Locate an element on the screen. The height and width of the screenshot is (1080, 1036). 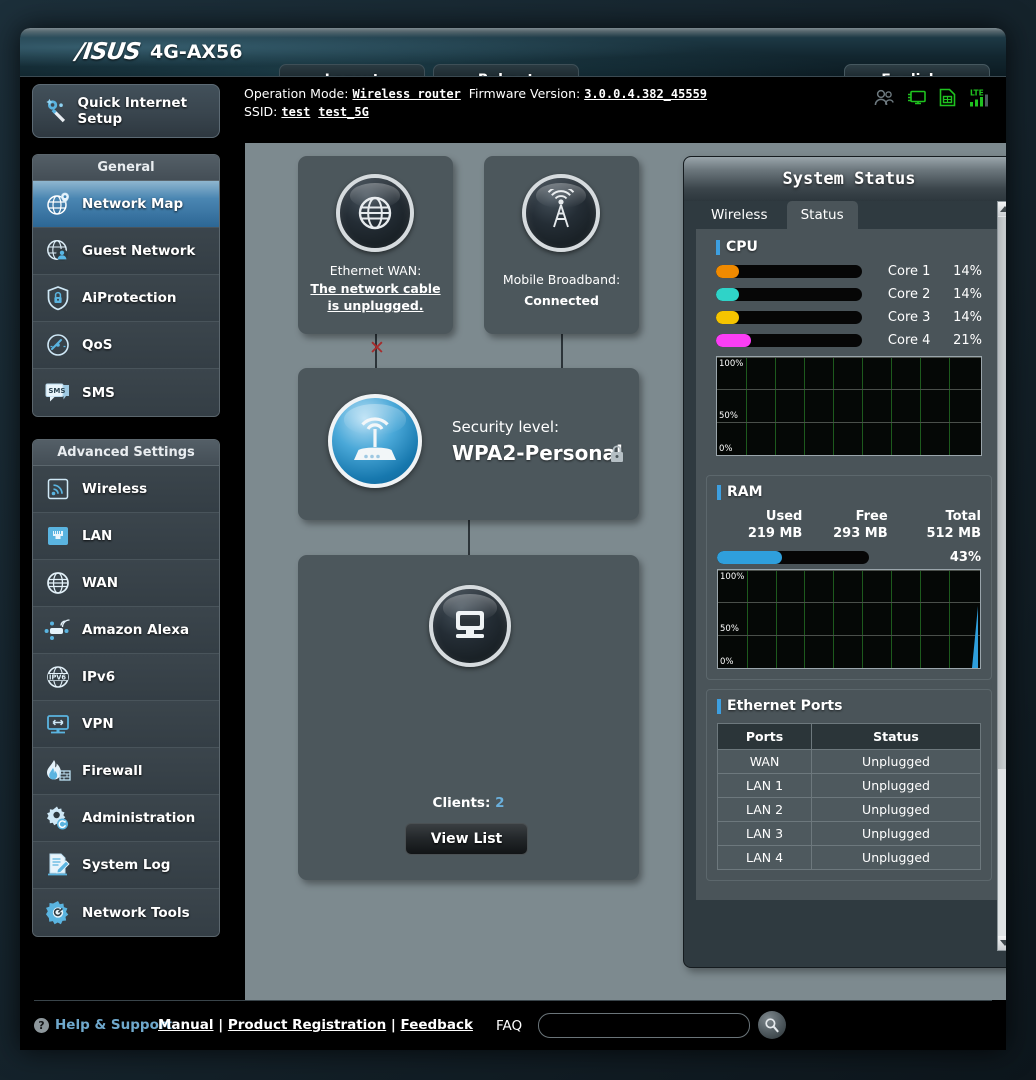
ram-header-row: Used Free Total is located at coordinates (849, 516).